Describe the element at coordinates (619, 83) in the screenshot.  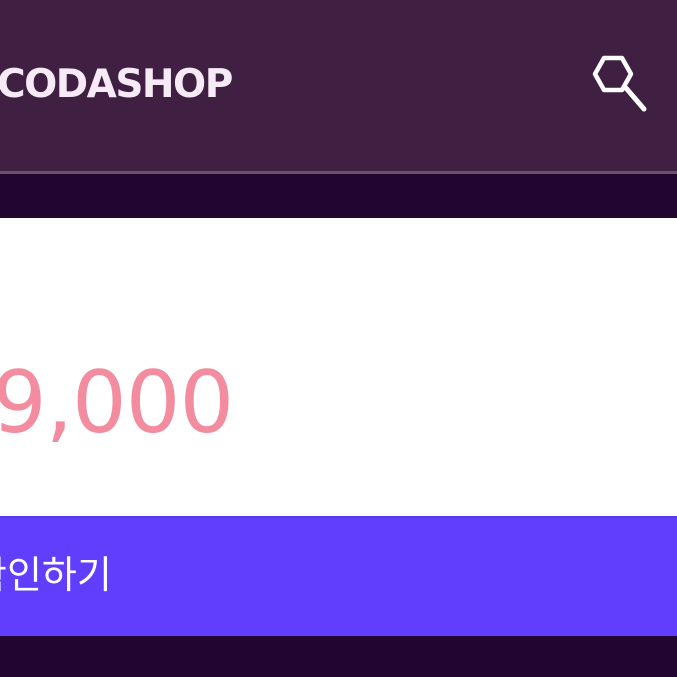
I see `search-icon` at that location.